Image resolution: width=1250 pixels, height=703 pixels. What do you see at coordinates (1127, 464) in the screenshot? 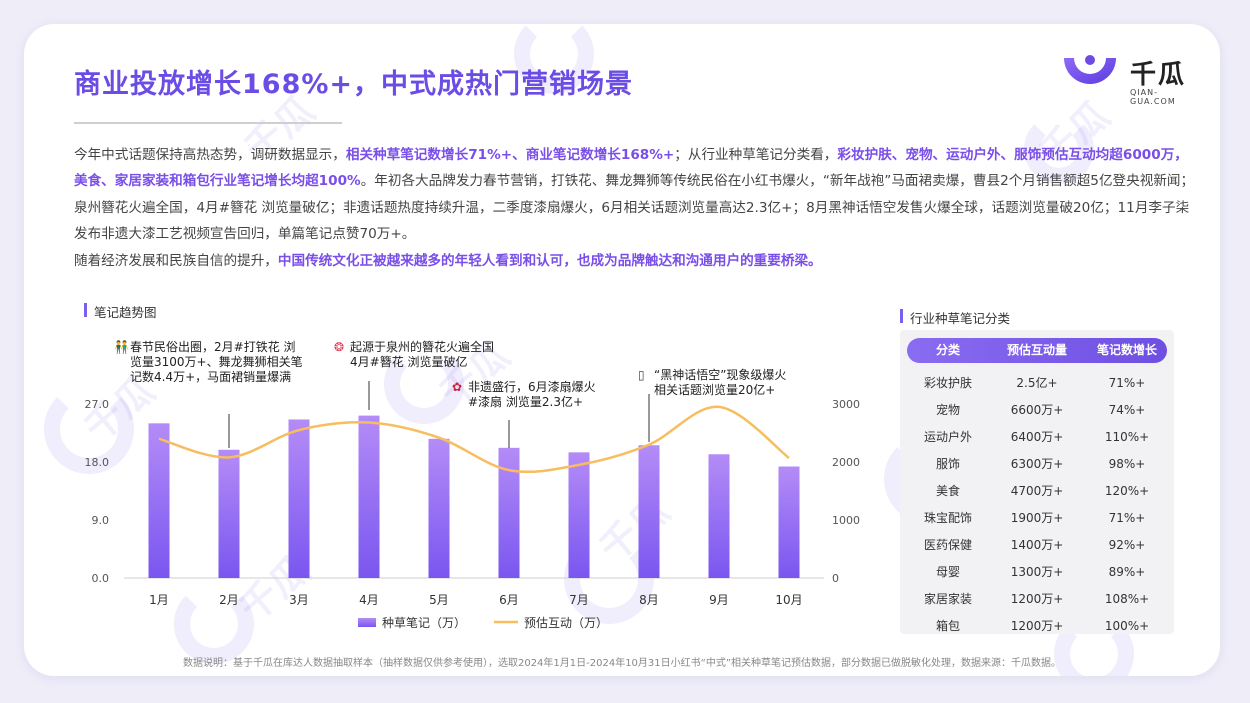
I see `table-cell: 98%+` at bounding box center [1127, 464].